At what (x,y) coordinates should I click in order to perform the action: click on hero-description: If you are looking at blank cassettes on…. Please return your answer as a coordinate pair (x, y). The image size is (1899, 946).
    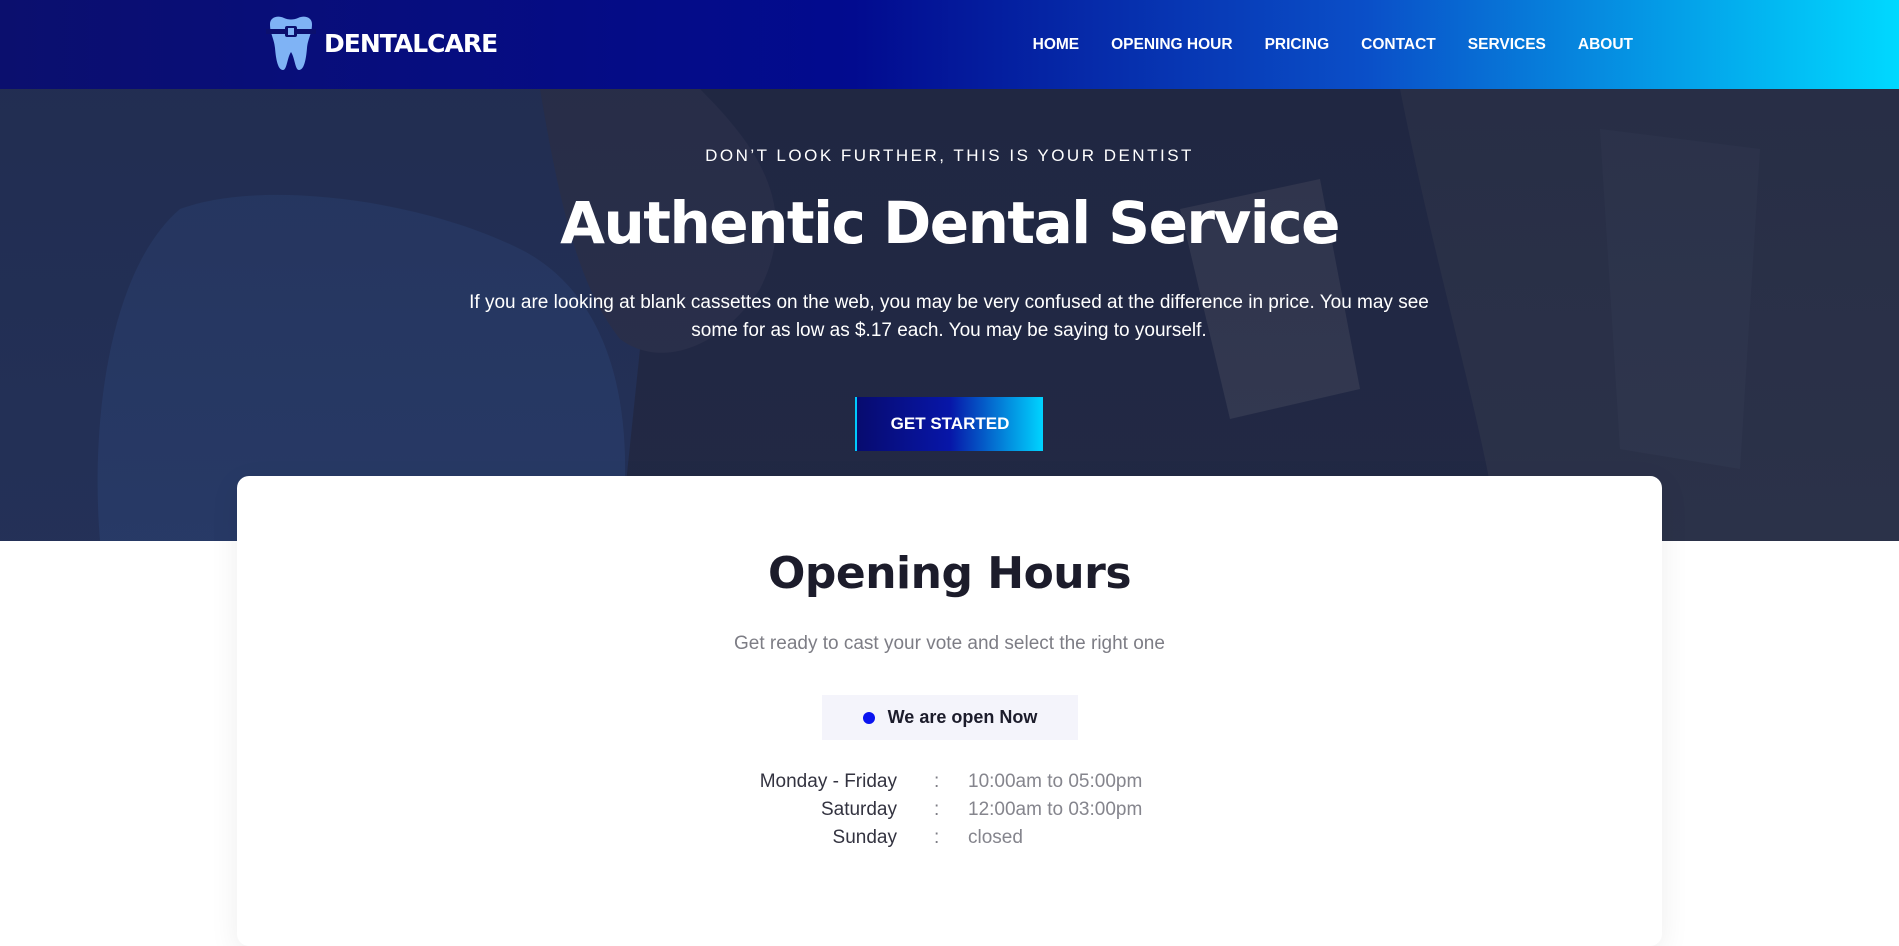
    Looking at the image, I should click on (949, 316).